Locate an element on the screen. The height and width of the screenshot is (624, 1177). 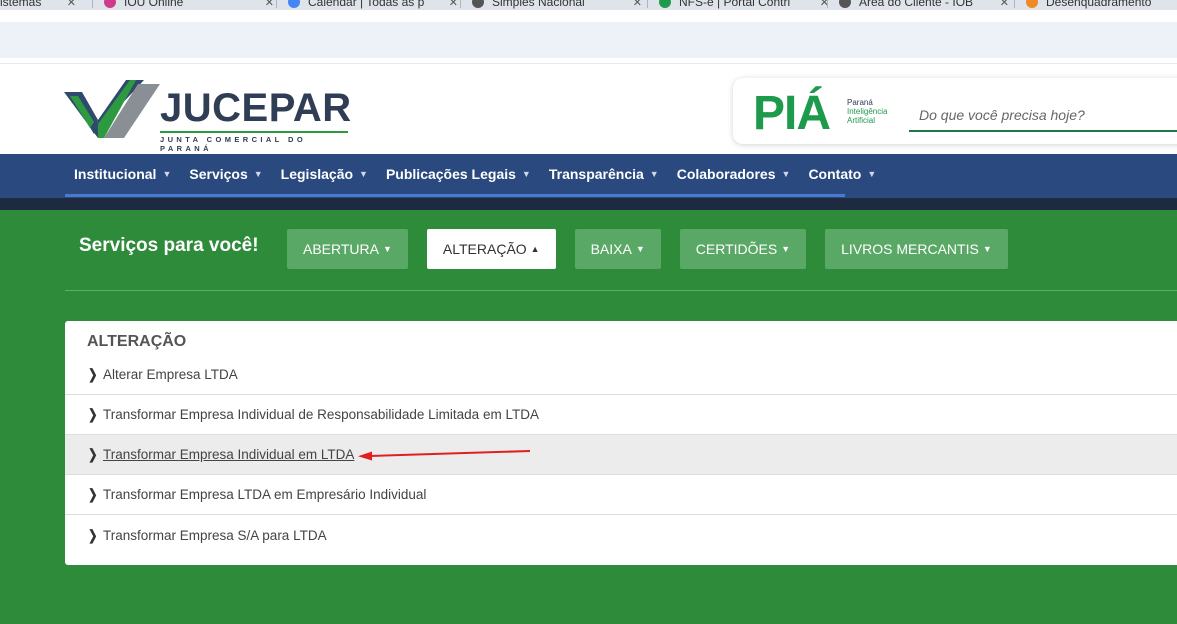
browser-tab: Desenquadramento✕ is located at coordinates (1101, 5).